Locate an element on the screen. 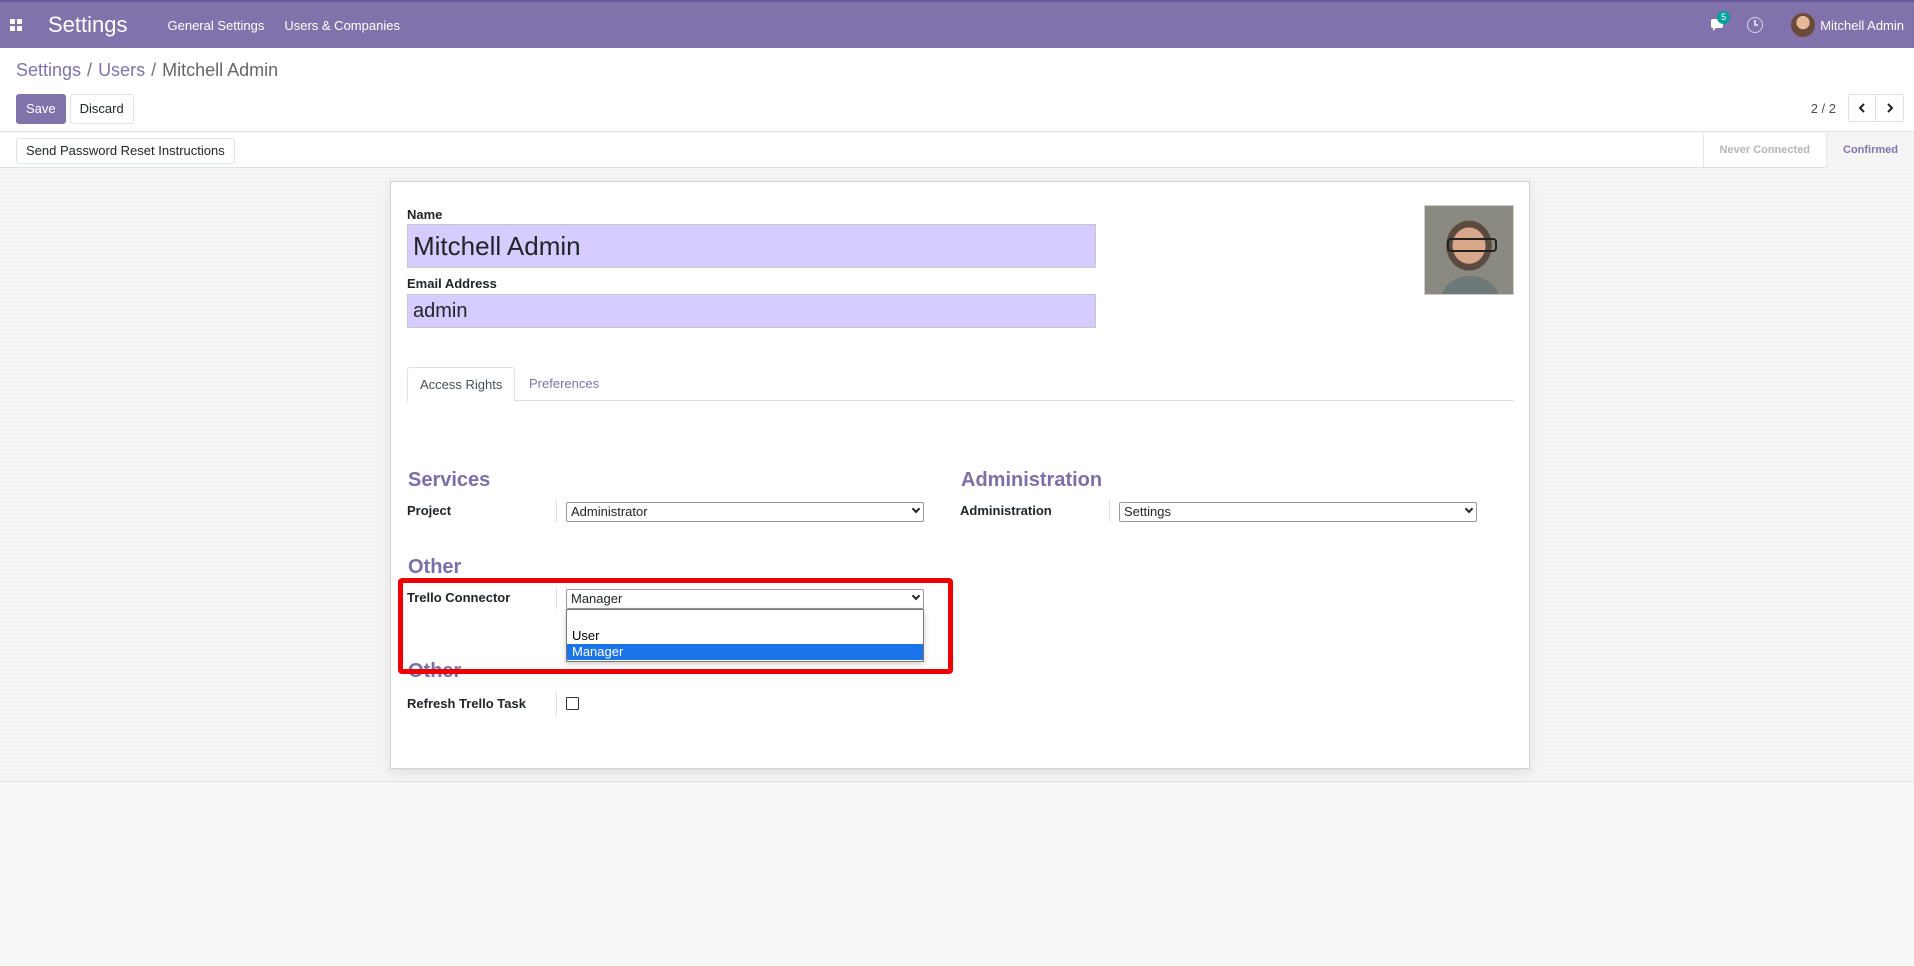  chevron-right-icon is located at coordinates (1889, 108).